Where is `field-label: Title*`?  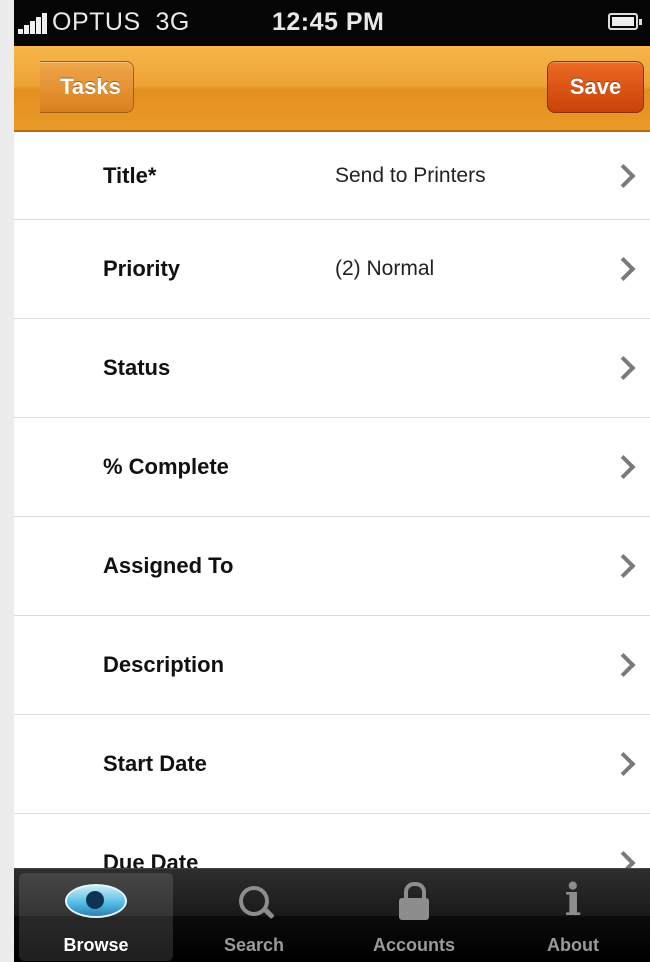 field-label: Title* is located at coordinates (130, 175).